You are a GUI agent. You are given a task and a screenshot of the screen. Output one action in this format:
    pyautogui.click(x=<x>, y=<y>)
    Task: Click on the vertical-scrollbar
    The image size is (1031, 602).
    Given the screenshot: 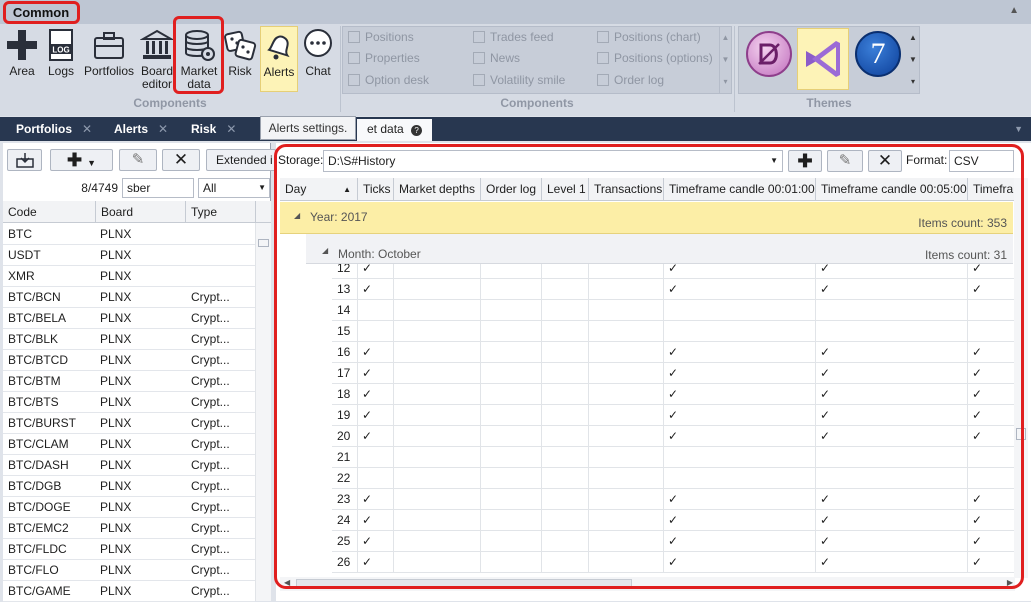 What is the action you would take?
    pyautogui.click(x=263, y=412)
    